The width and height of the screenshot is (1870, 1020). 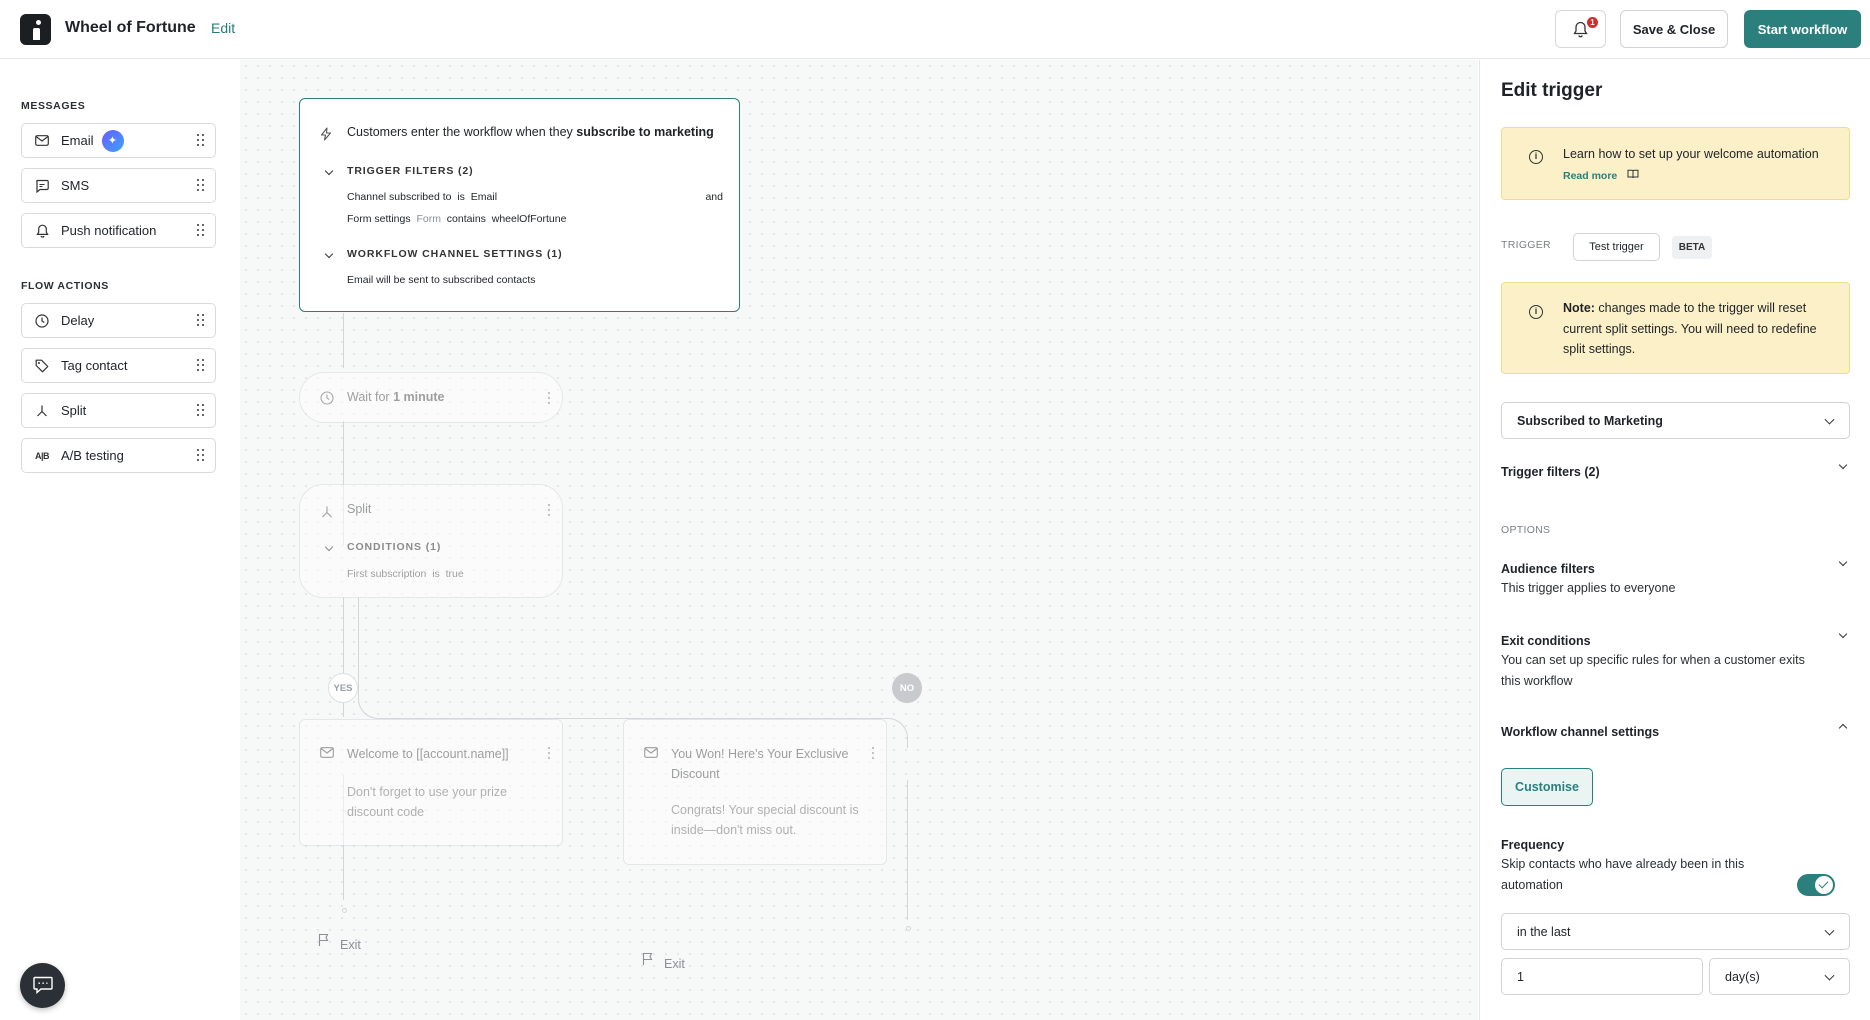 I want to click on trigger-filters-heading: TRIGGER FILTERS (2), so click(x=410, y=171).